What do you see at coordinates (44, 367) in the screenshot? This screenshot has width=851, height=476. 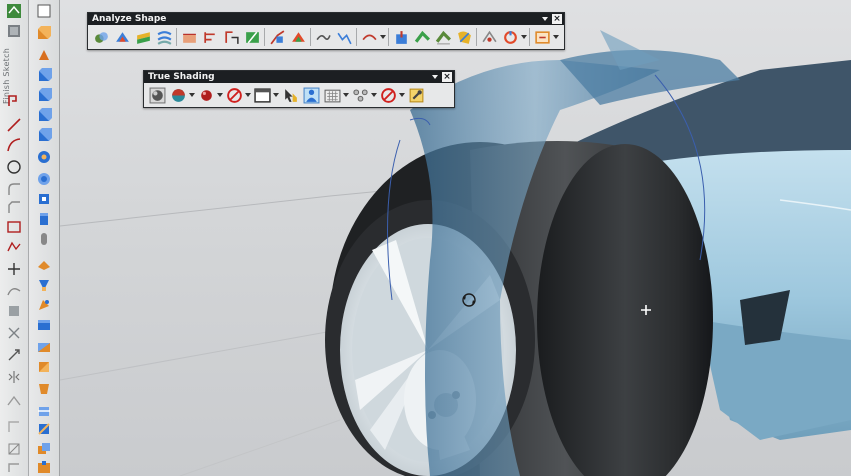 I see `shell-icon` at bounding box center [44, 367].